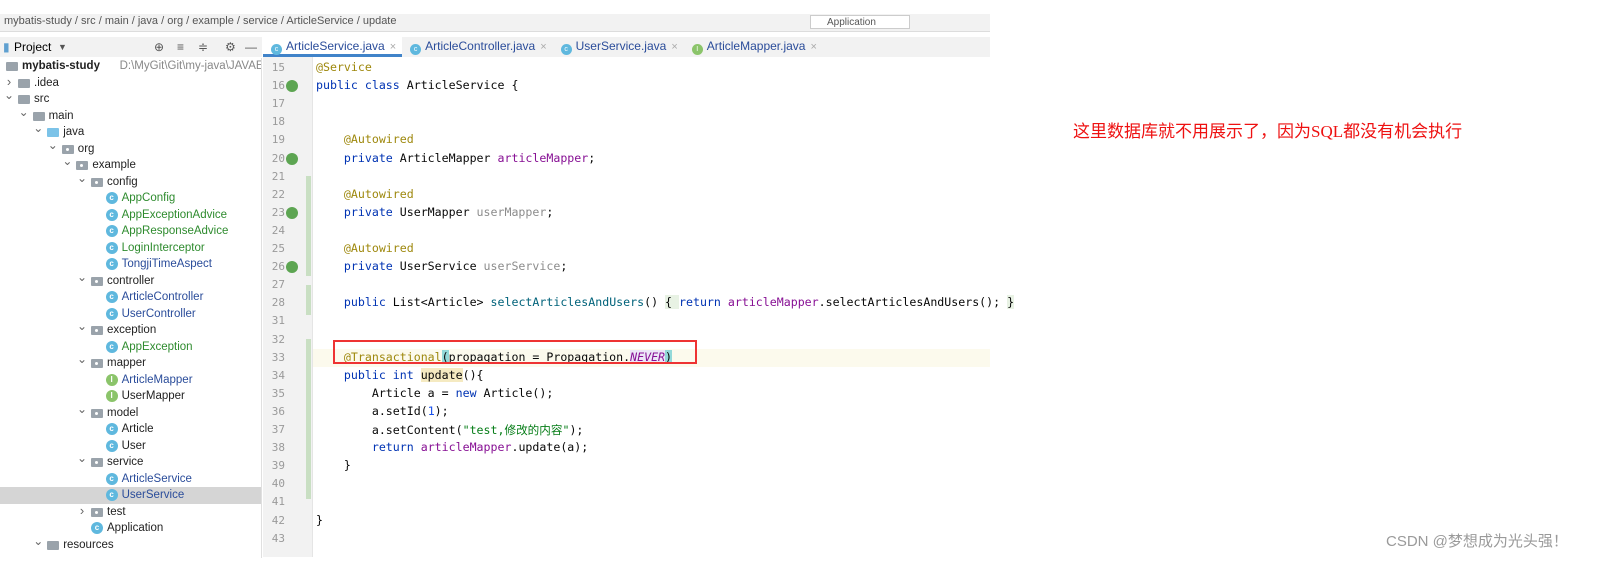 The width and height of the screenshot is (1624, 581). What do you see at coordinates (130, 264) in the screenshot?
I see `tree-item: c TongjiTimeAspect` at bounding box center [130, 264].